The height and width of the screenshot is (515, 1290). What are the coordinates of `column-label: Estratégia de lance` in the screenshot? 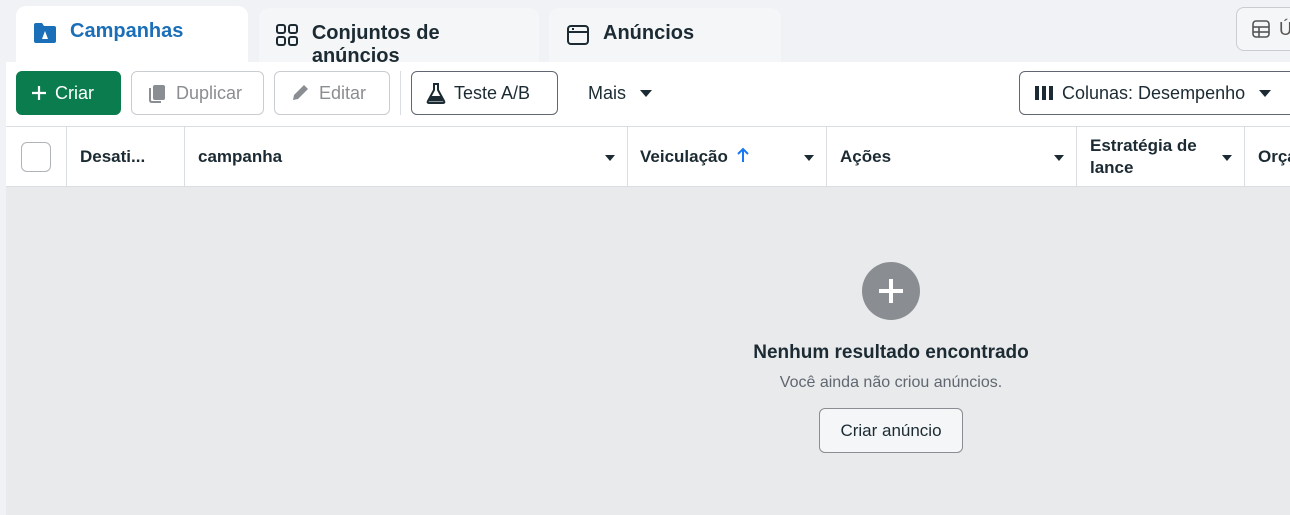 It's located at (1143, 156).